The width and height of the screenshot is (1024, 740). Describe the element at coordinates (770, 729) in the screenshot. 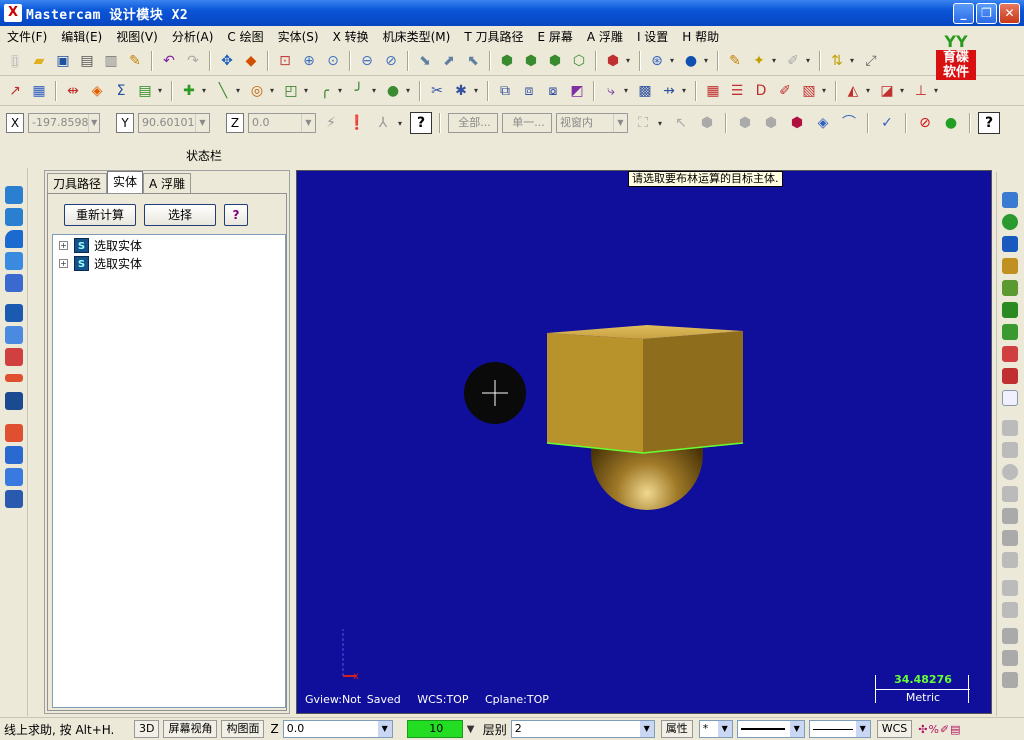

I see `line-style-select: ▼` at that location.